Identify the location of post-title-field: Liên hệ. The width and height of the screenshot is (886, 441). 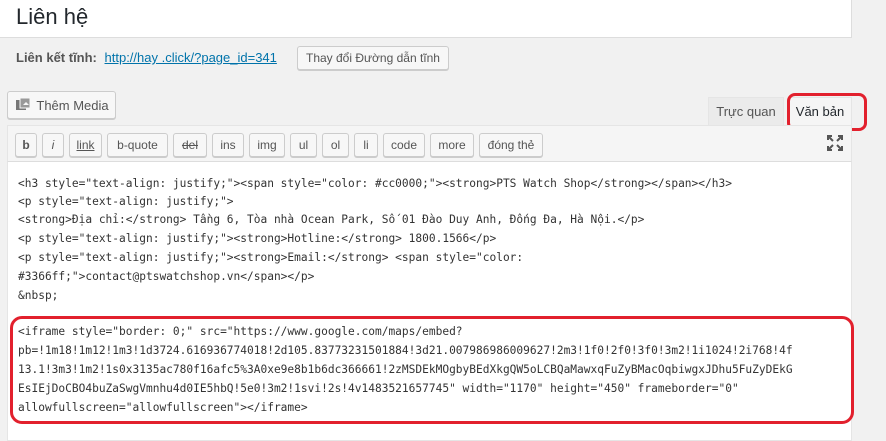
(426, 19).